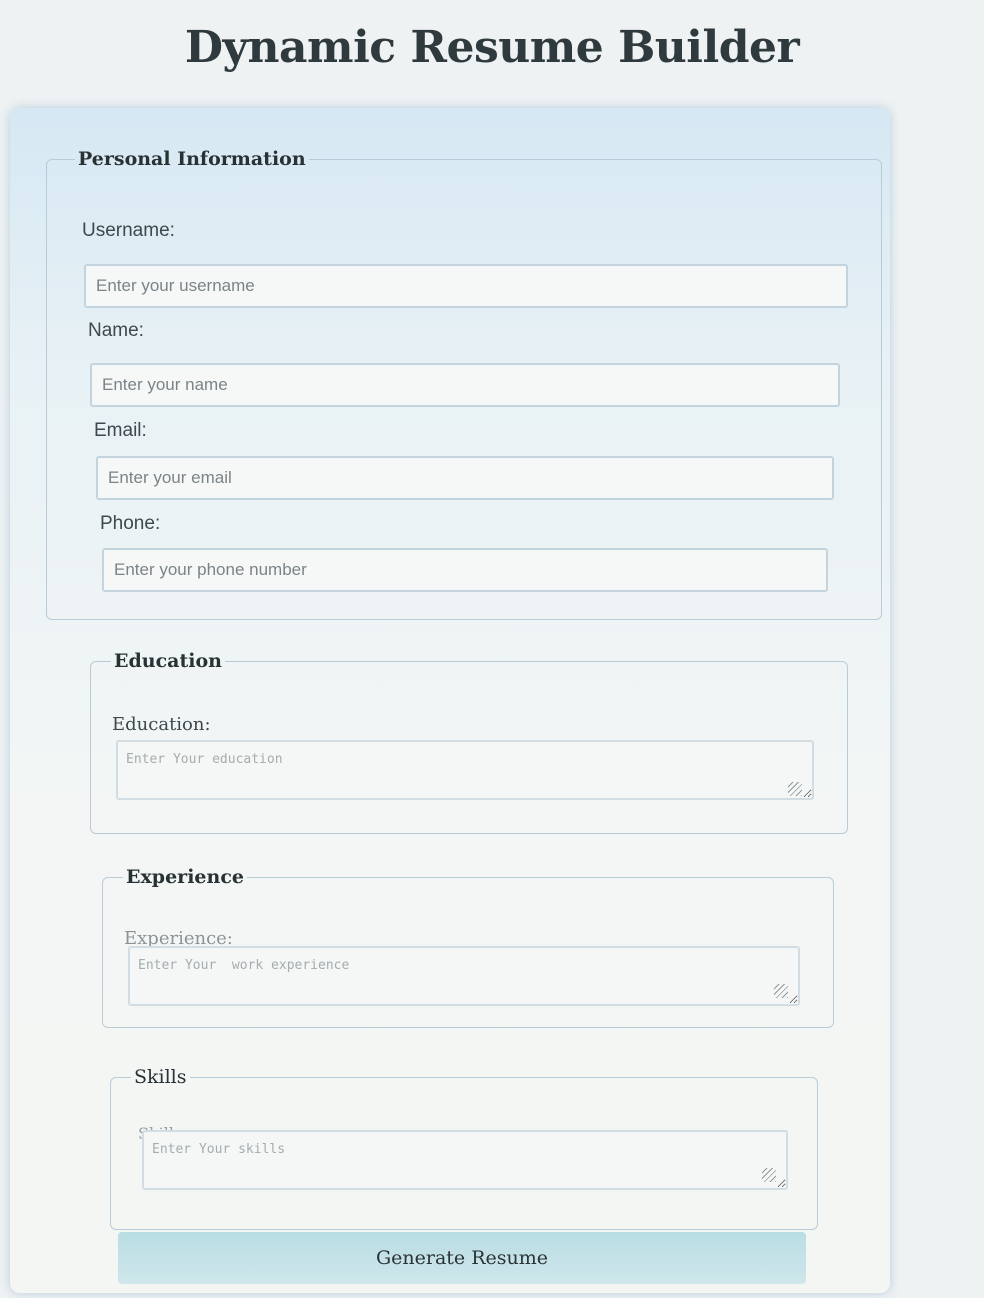 This screenshot has width=984, height=1298. Describe the element at coordinates (769, 1175) in the screenshot. I see `skills-resize-handle` at that location.